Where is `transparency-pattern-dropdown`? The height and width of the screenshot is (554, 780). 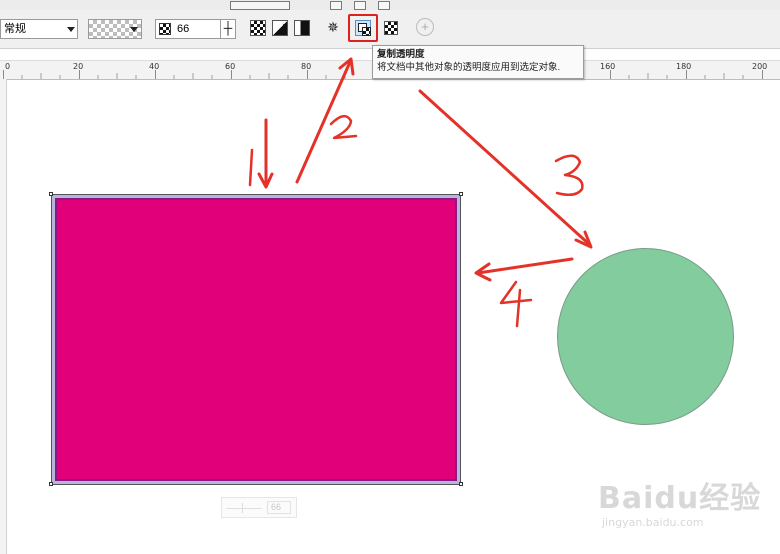
transparency-pattern-dropdown is located at coordinates (115, 29).